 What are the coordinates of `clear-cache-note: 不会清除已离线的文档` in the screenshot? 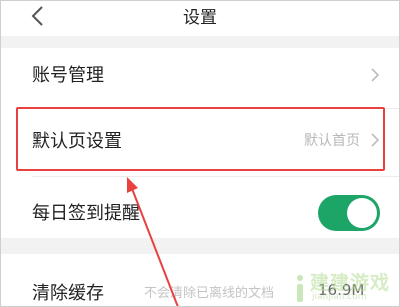 It's located at (209, 293).